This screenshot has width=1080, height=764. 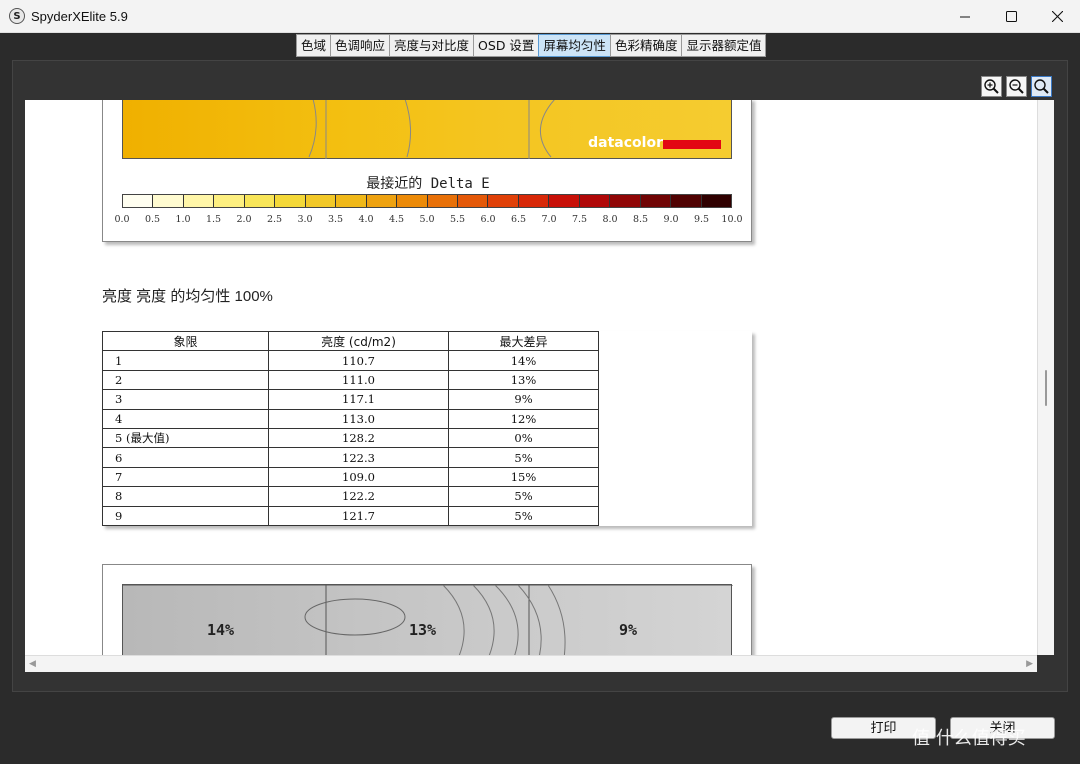 I want to click on tab-brightness-contrast: 亮度与对比度, so click(x=431, y=45).